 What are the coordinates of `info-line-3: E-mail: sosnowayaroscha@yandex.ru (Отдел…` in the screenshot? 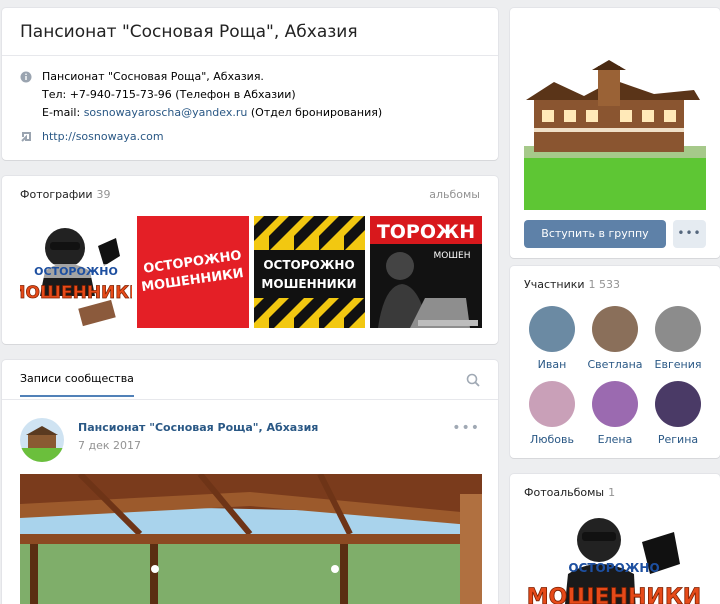 It's located at (261, 113).